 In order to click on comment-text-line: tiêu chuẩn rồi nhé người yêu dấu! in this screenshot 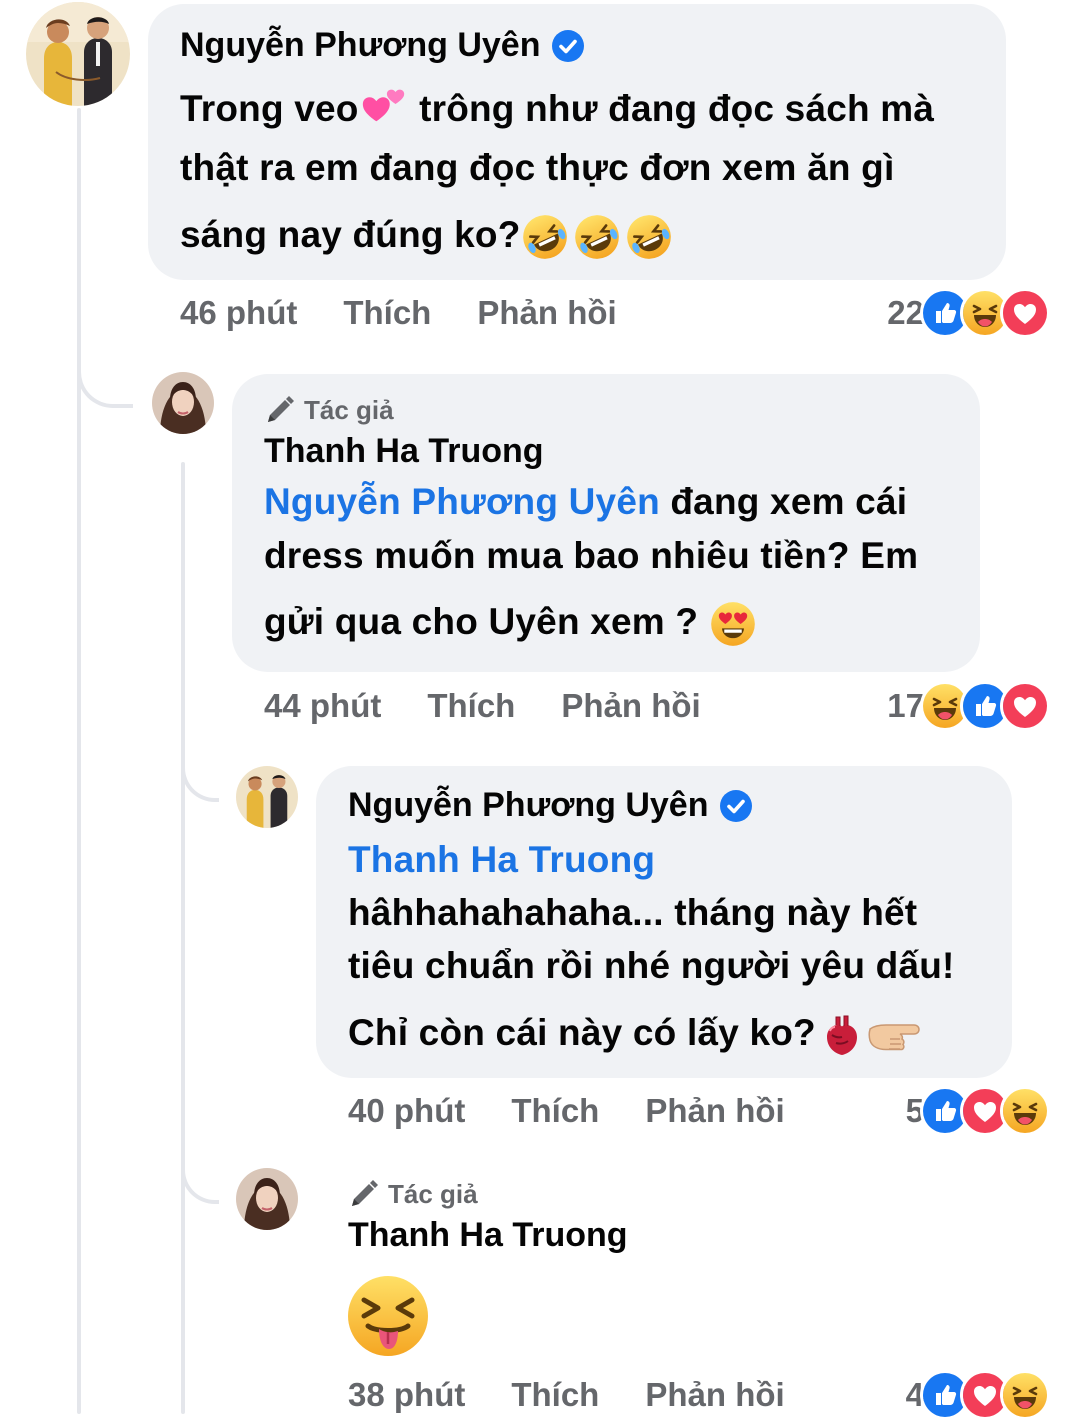, I will do `click(651, 965)`.